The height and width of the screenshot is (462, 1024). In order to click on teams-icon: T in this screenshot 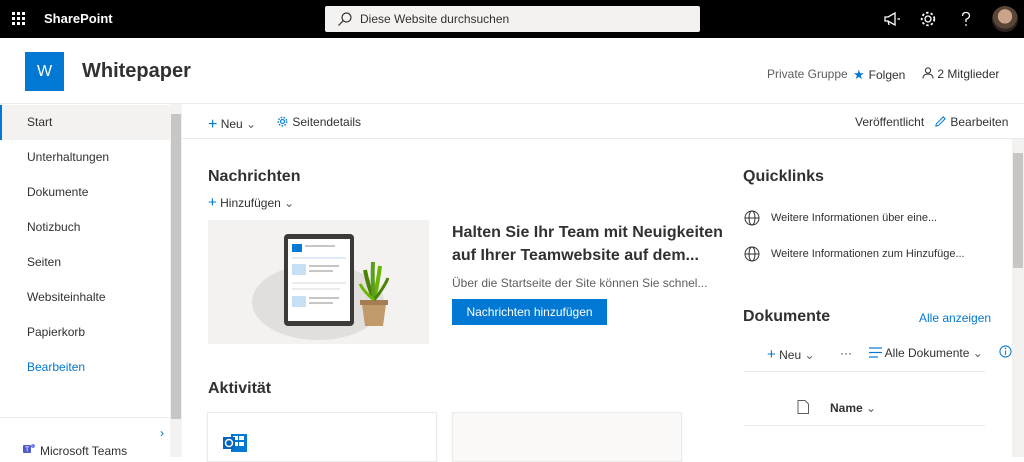, I will do `click(29, 449)`.